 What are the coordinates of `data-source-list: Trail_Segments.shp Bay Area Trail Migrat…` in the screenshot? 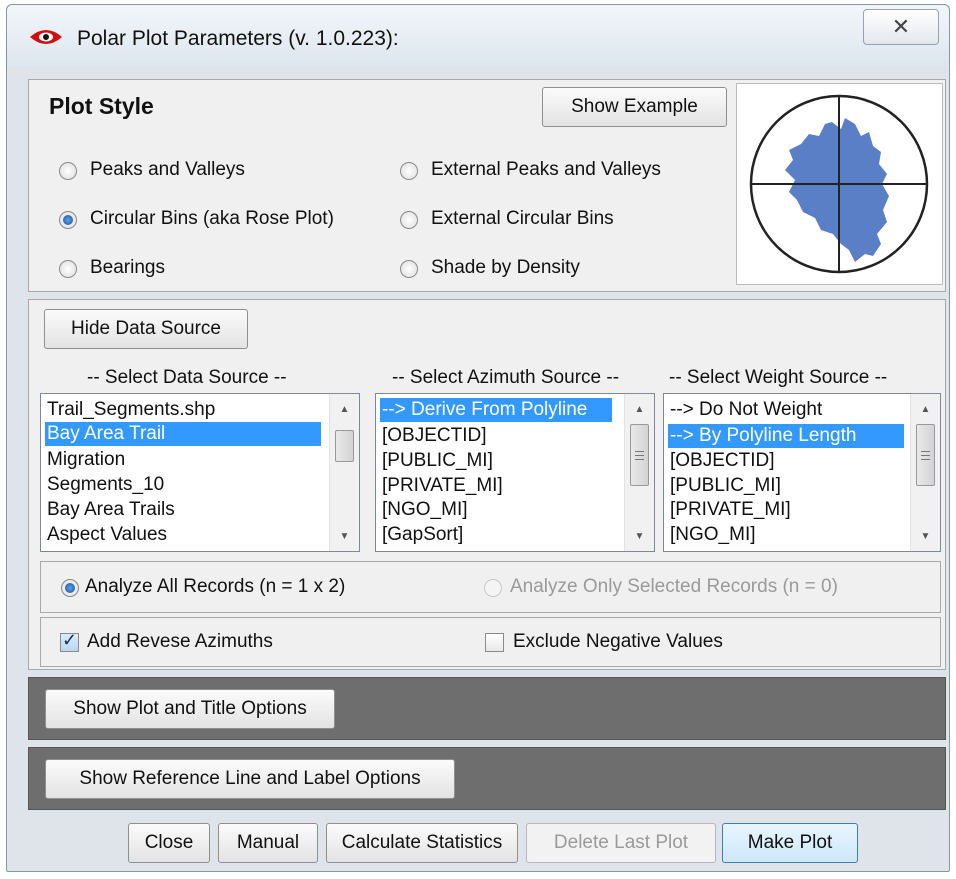 It's located at (200, 472).